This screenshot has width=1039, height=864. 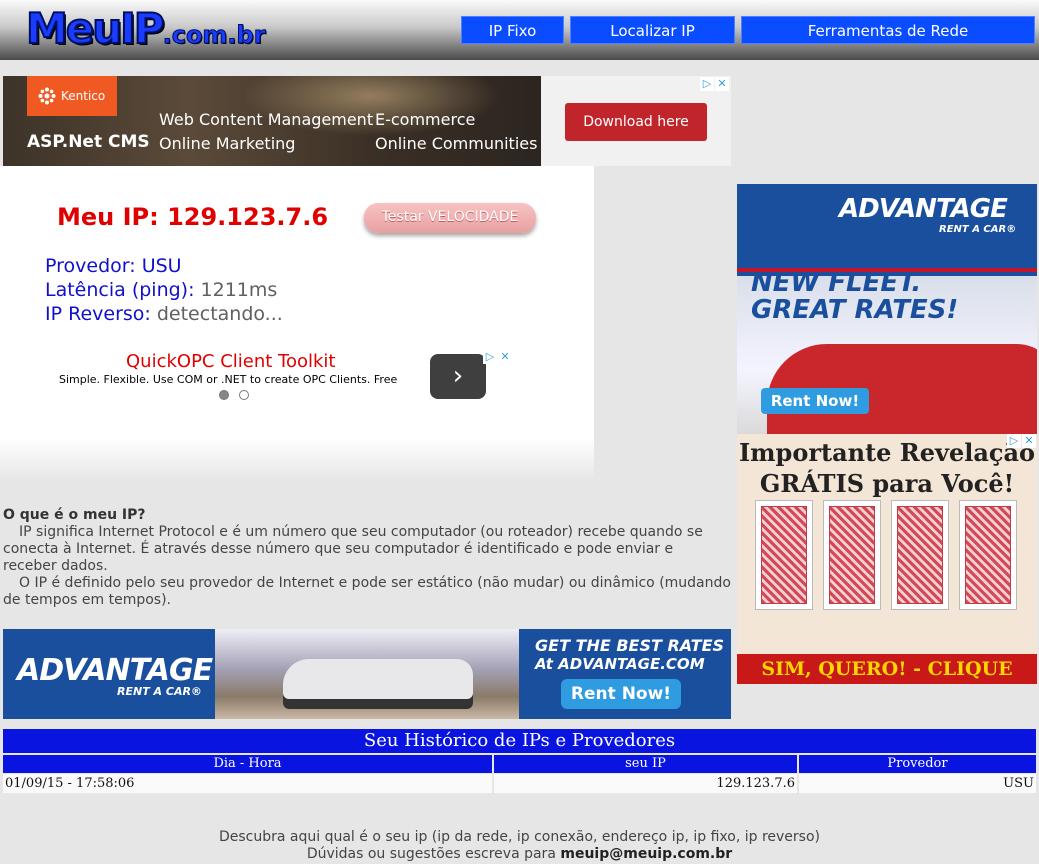 I want to click on carousel-dot, so click(x=244, y=395).